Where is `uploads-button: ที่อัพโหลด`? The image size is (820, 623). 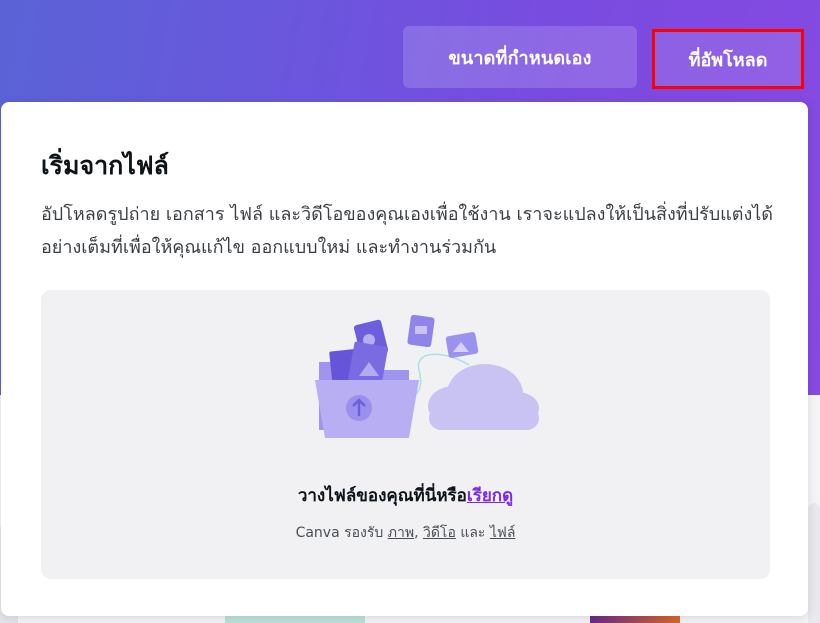
uploads-button: ที่อัพโหลด is located at coordinates (728, 59).